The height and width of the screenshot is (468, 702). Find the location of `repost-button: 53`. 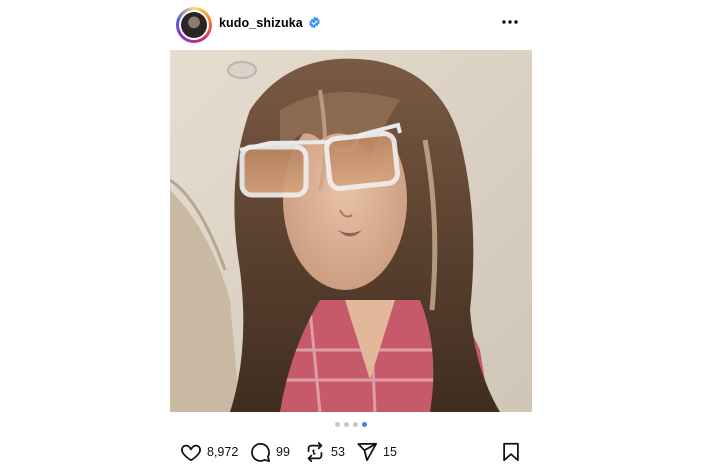

repost-button: 53 is located at coordinates (324, 452).